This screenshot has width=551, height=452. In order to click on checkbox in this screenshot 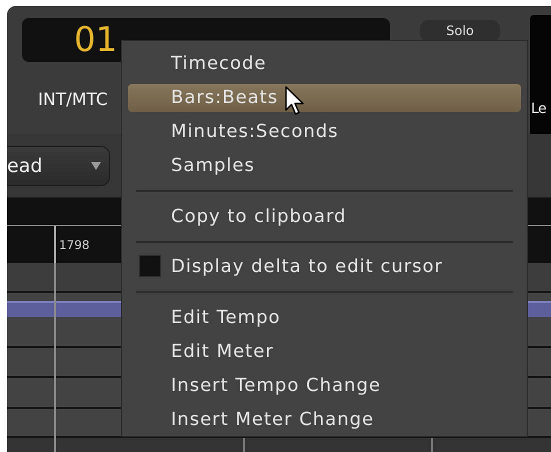, I will do `click(150, 265)`.